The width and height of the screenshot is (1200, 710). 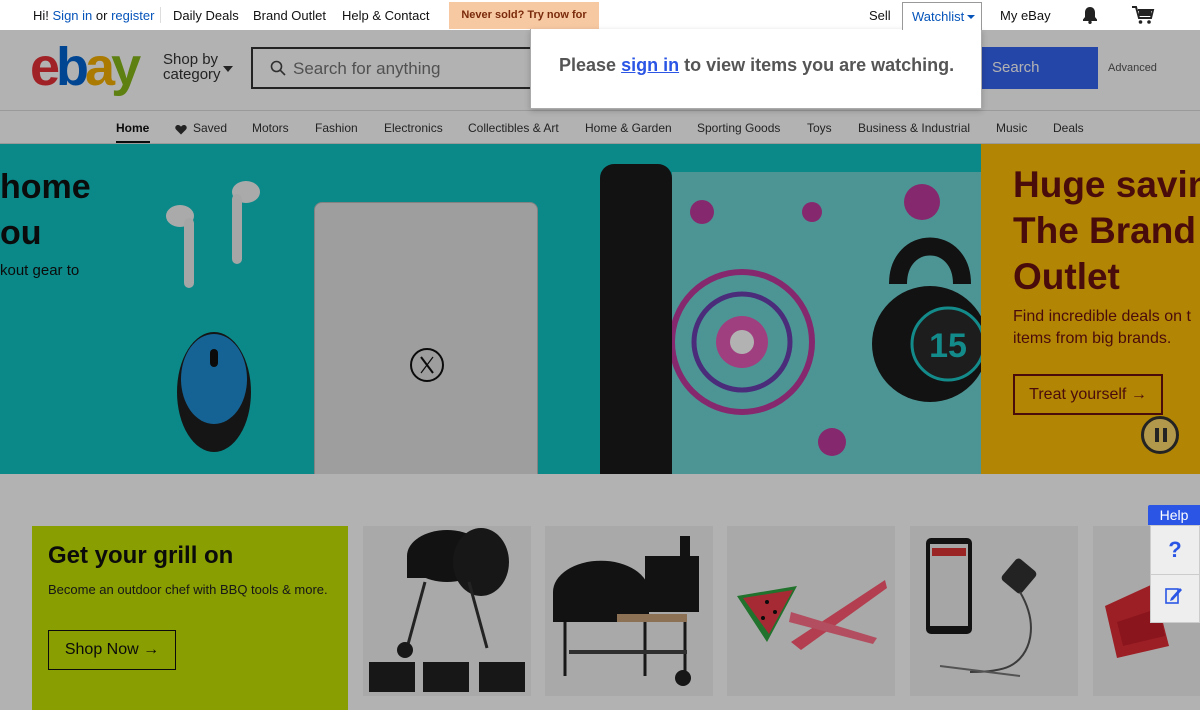 I want to click on watchlist-label: Watchlist, so click(x=938, y=16).